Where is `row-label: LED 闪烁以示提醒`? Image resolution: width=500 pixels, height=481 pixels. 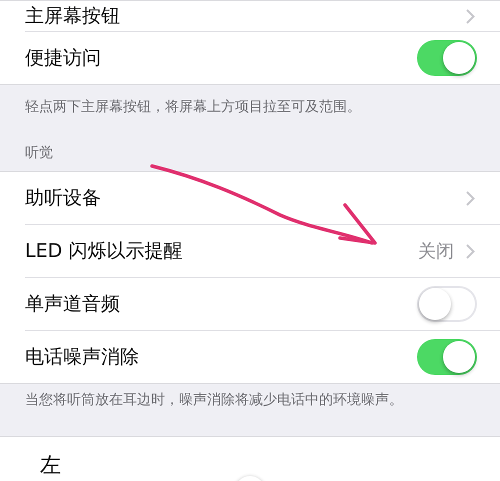
row-label: LED 闪烁以示提醒 is located at coordinates (104, 251).